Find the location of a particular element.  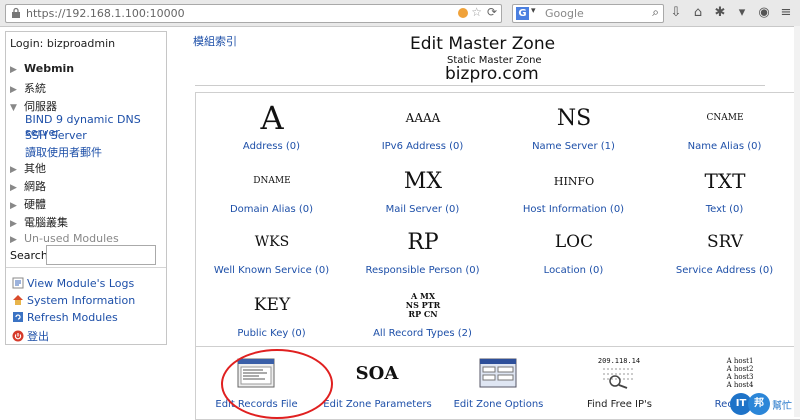

scrollbar is located at coordinates (797, 221).